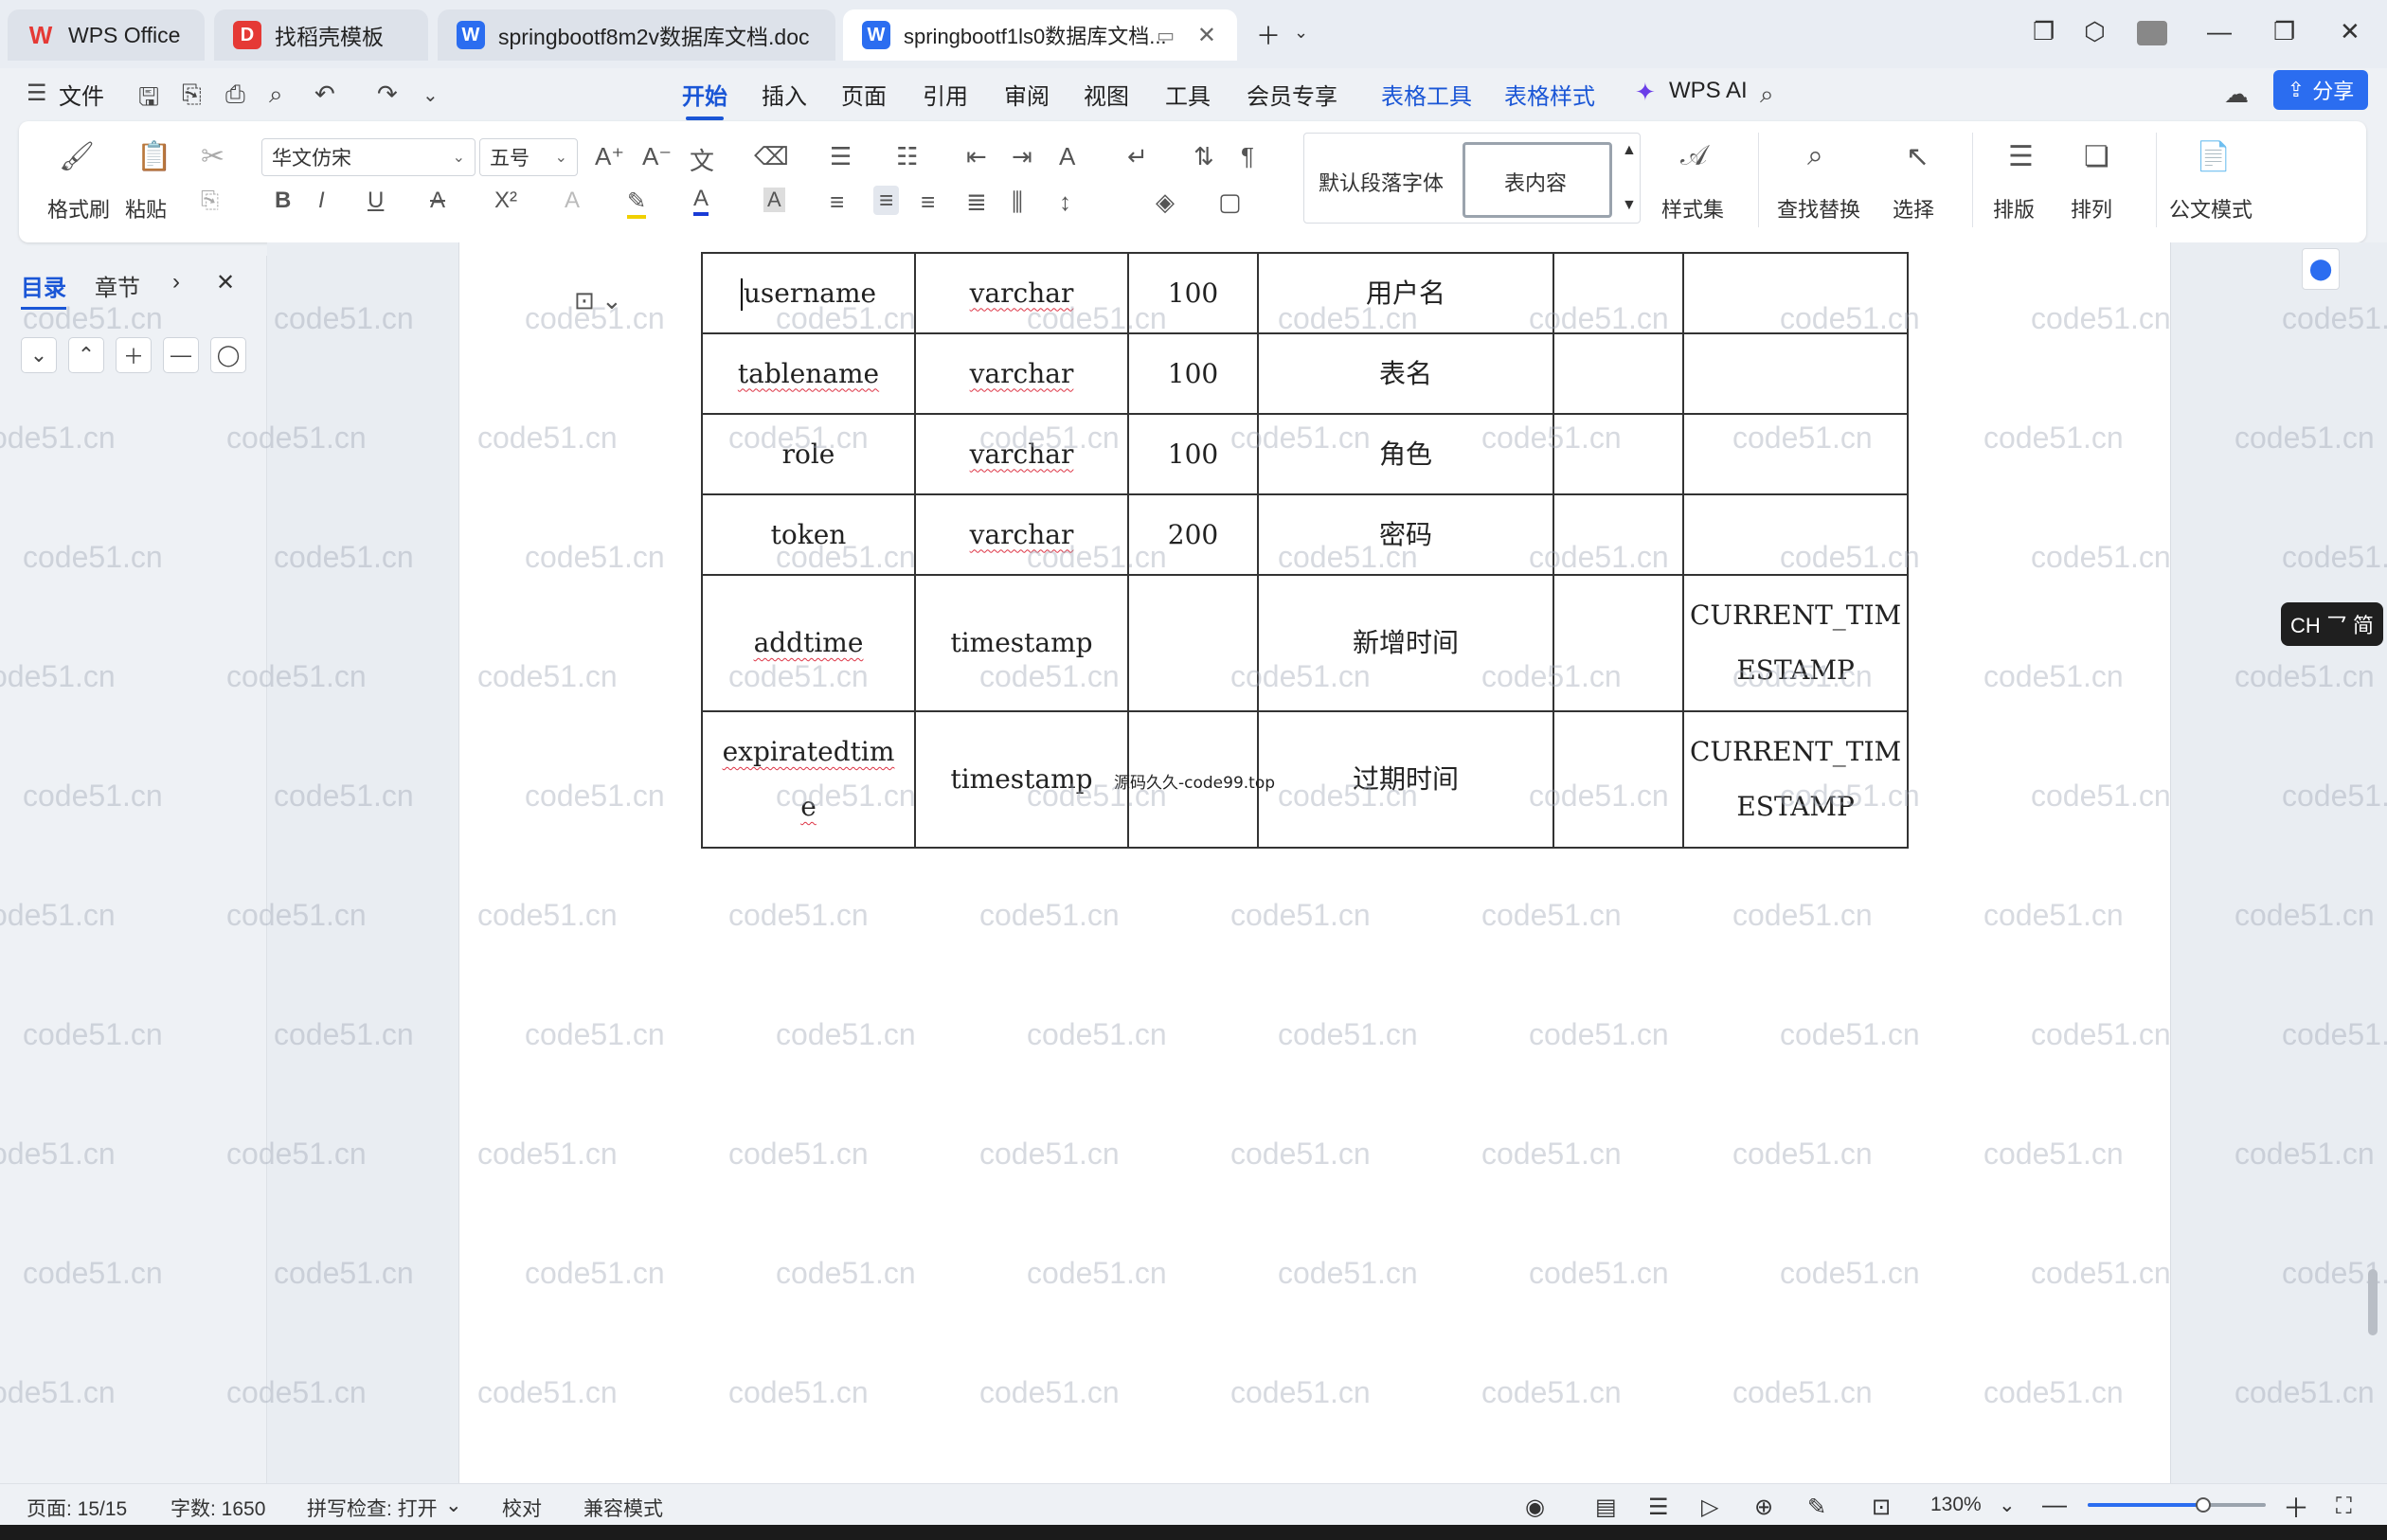 The image size is (2387, 1540). What do you see at coordinates (39, 355) in the screenshot?
I see `collapse-all-button: ⌄` at bounding box center [39, 355].